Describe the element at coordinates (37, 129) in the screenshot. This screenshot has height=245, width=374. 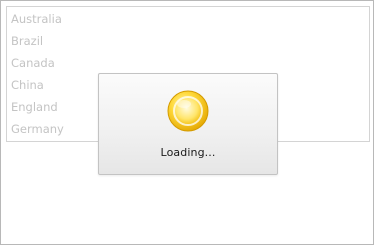
I see `list-item: Germany` at that location.